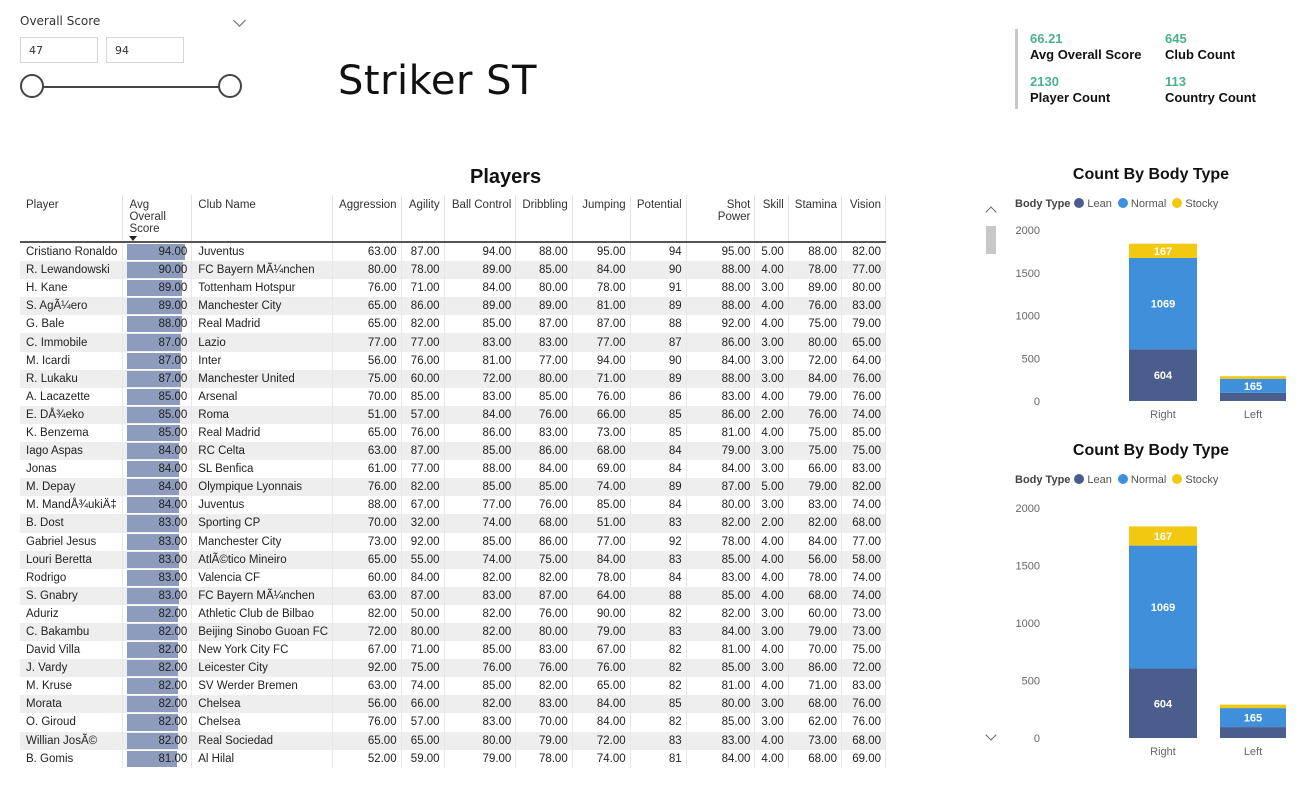  What do you see at coordinates (157, 252) in the screenshot?
I see `table-cell: 94.00` at bounding box center [157, 252].